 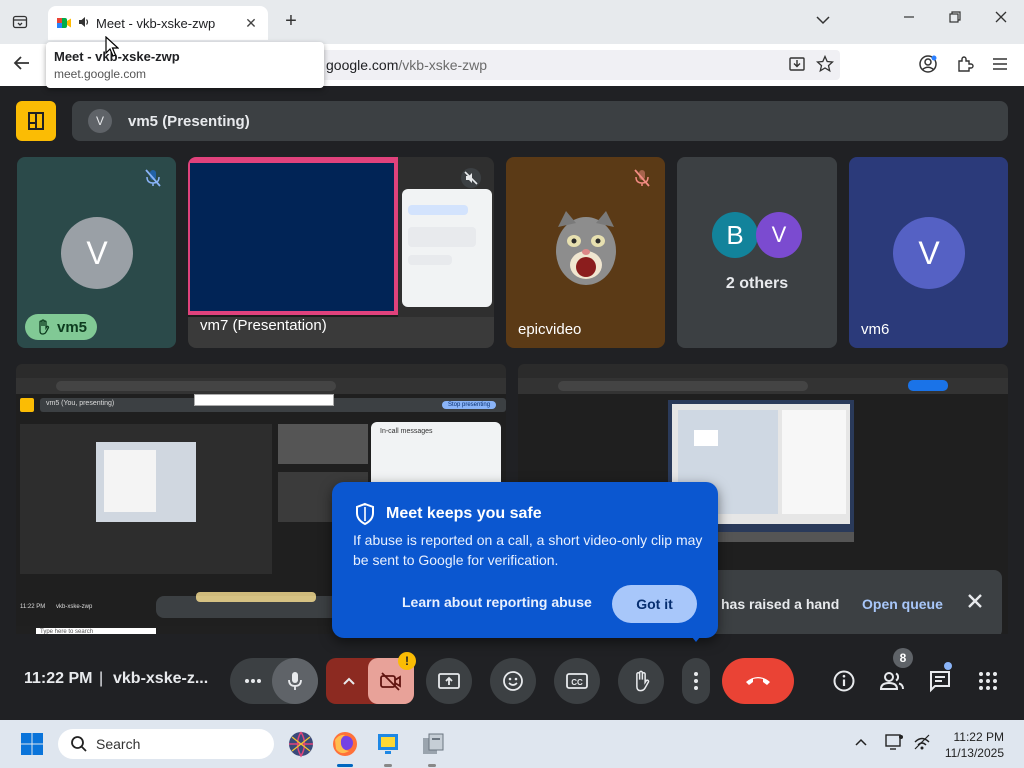 I want to click on chevron-up-icon, so click(x=349, y=681).